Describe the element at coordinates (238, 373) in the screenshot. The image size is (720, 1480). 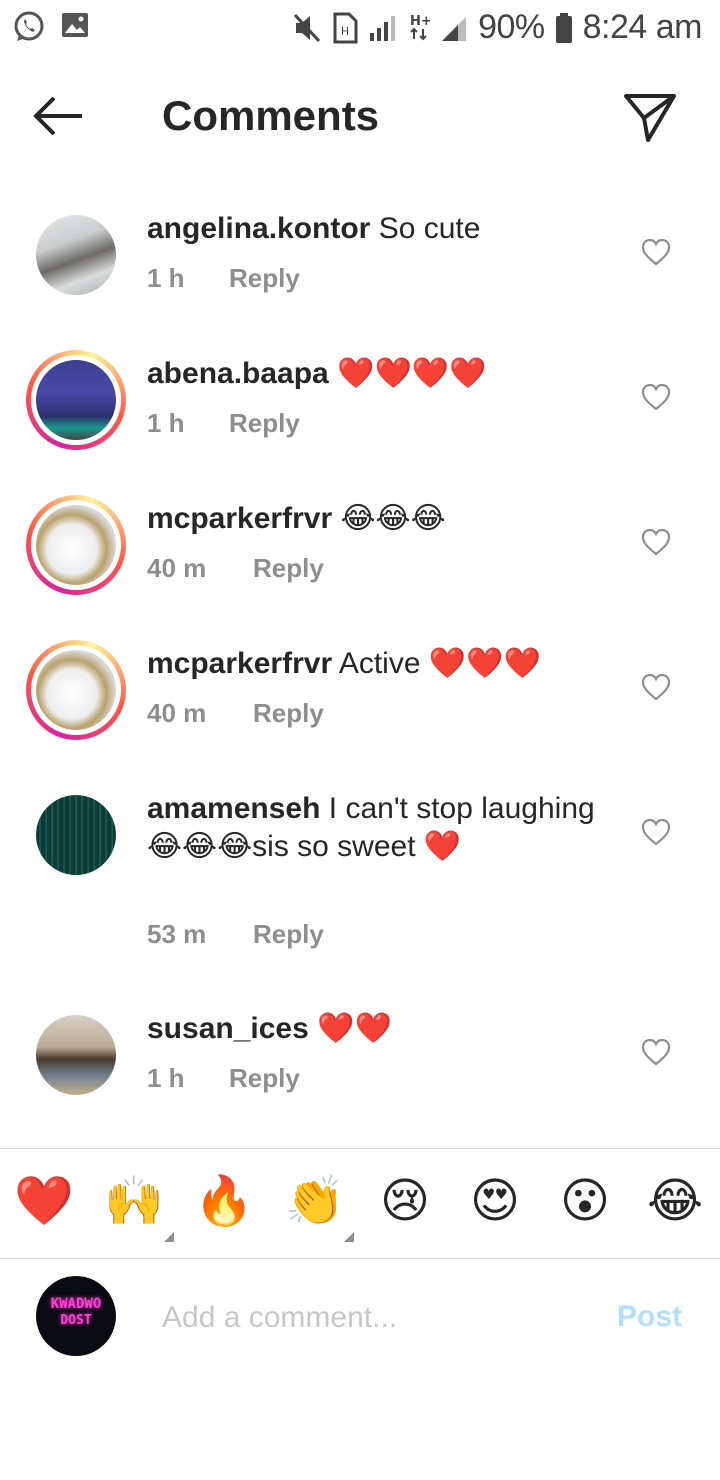
I see `comment-username: abena.baapa` at that location.